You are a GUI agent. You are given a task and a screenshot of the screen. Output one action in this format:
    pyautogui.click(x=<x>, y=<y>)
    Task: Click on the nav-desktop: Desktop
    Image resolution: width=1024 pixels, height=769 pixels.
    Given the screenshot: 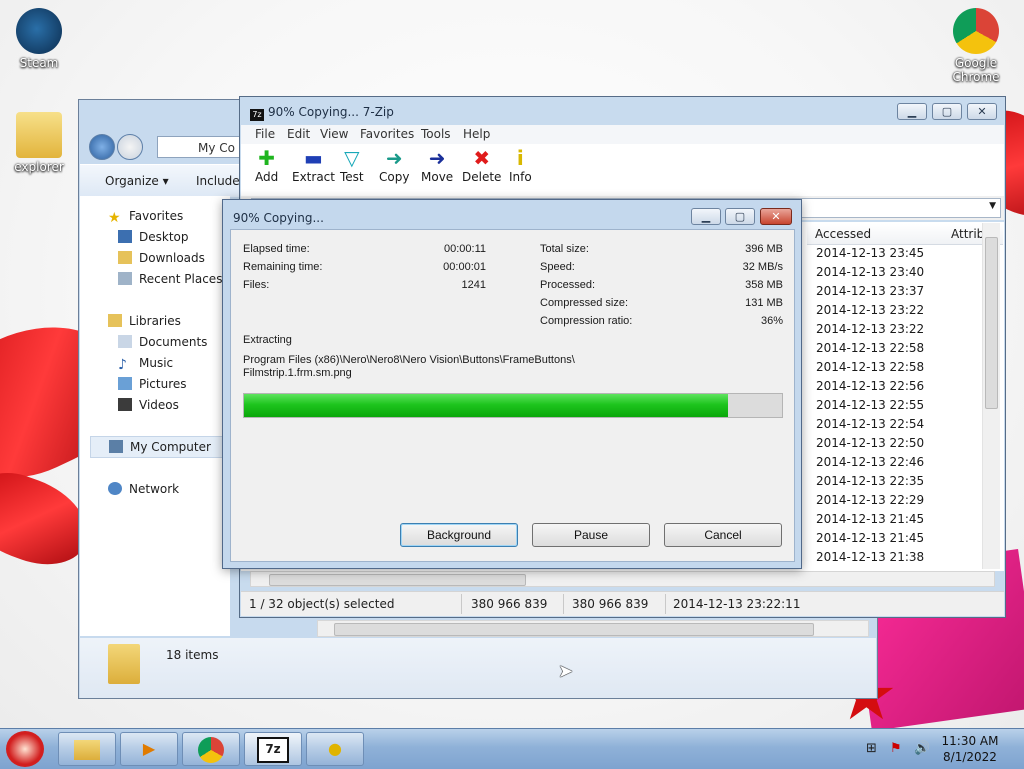 What is the action you would take?
    pyautogui.click(x=153, y=237)
    